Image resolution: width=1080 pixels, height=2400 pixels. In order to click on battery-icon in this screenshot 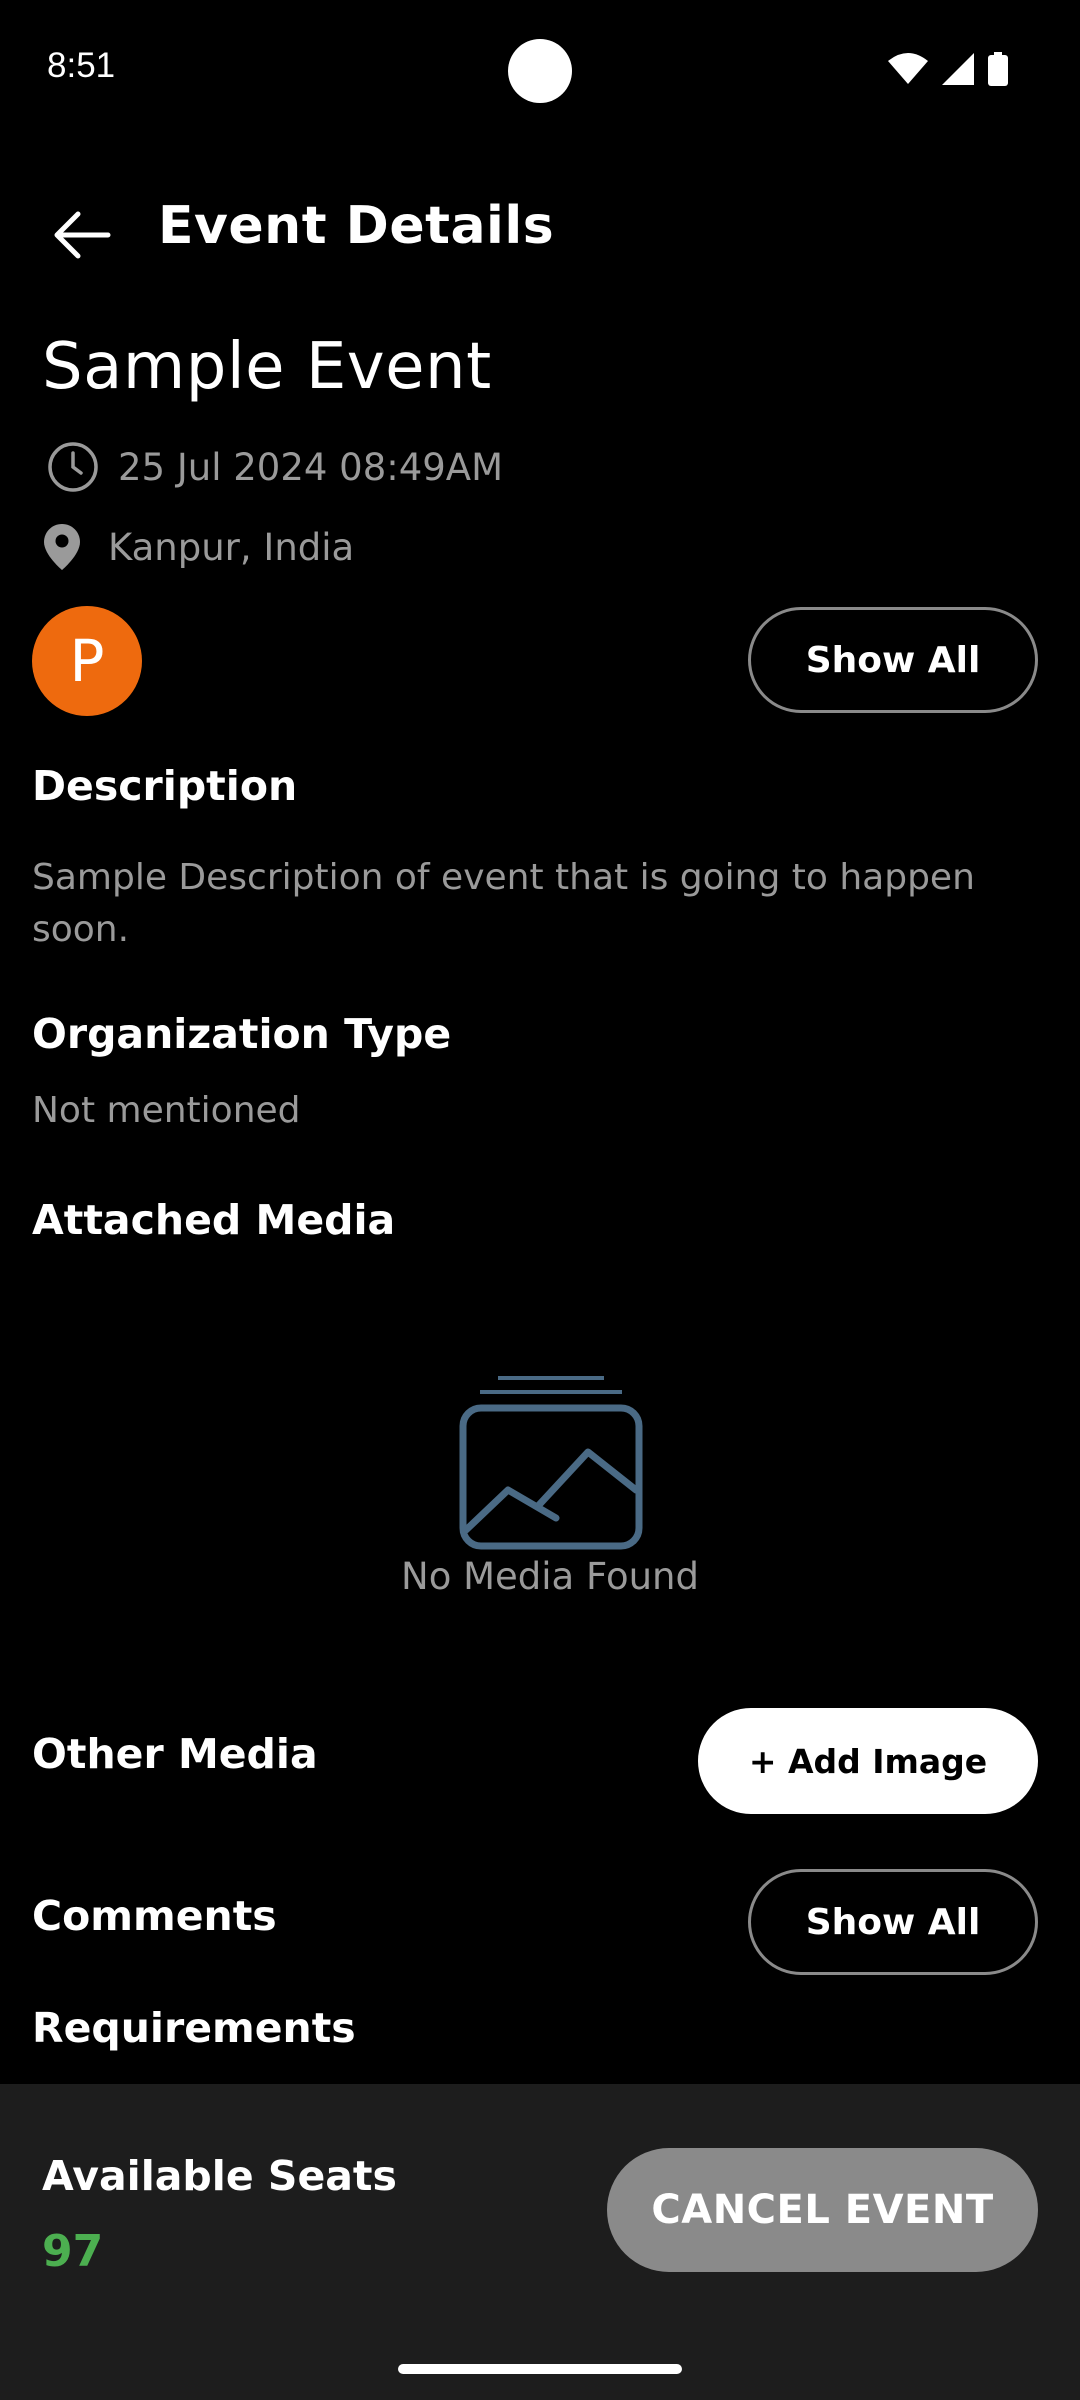, I will do `click(998, 69)`.